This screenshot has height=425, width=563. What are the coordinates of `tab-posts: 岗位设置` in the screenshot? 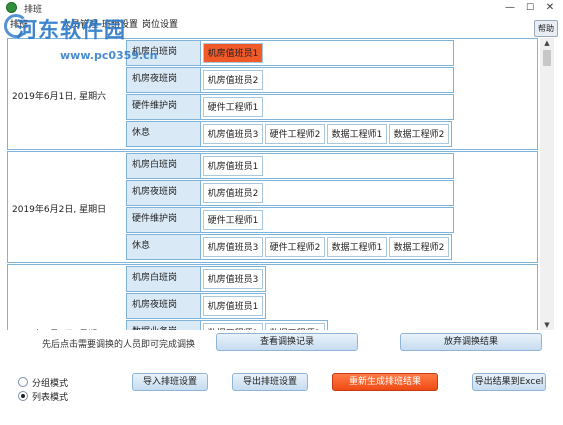 It's located at (160, 25).